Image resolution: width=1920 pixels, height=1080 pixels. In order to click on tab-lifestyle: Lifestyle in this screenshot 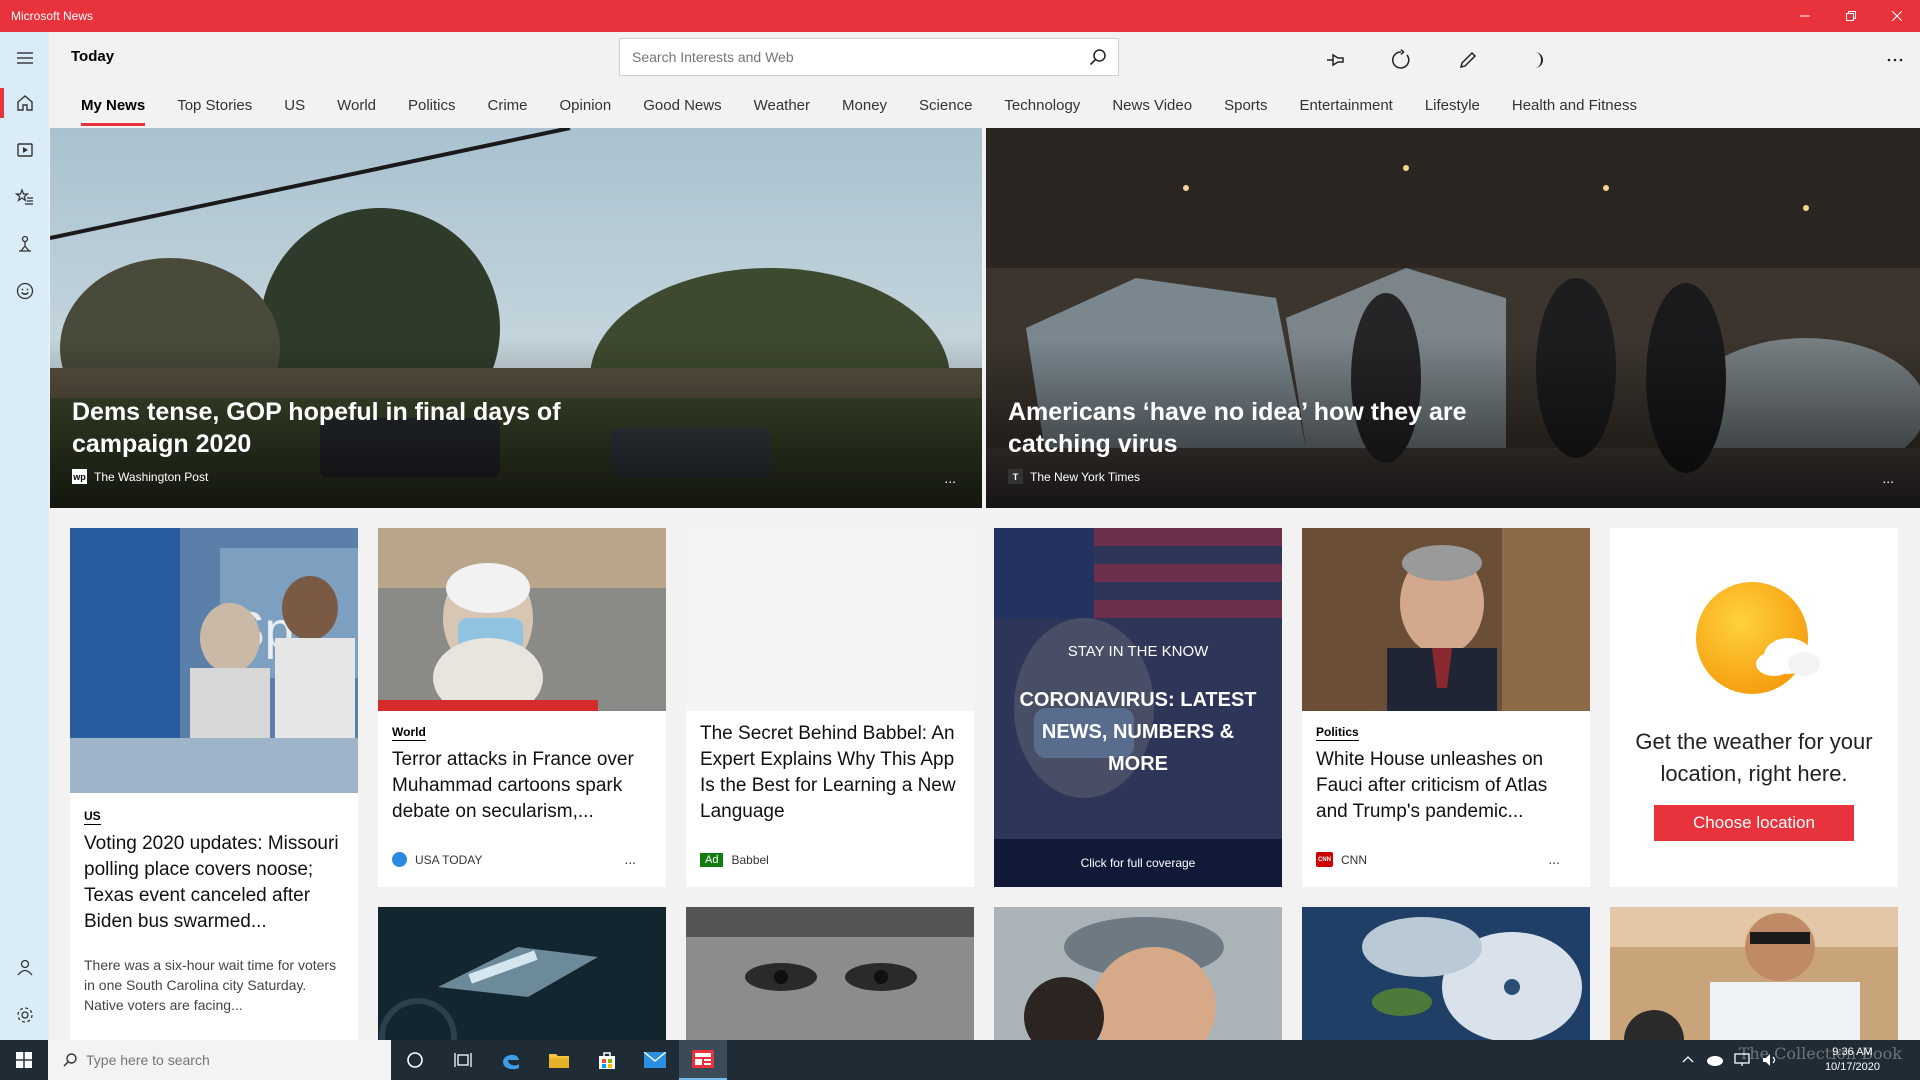, I will do `click(1452, 106)`.